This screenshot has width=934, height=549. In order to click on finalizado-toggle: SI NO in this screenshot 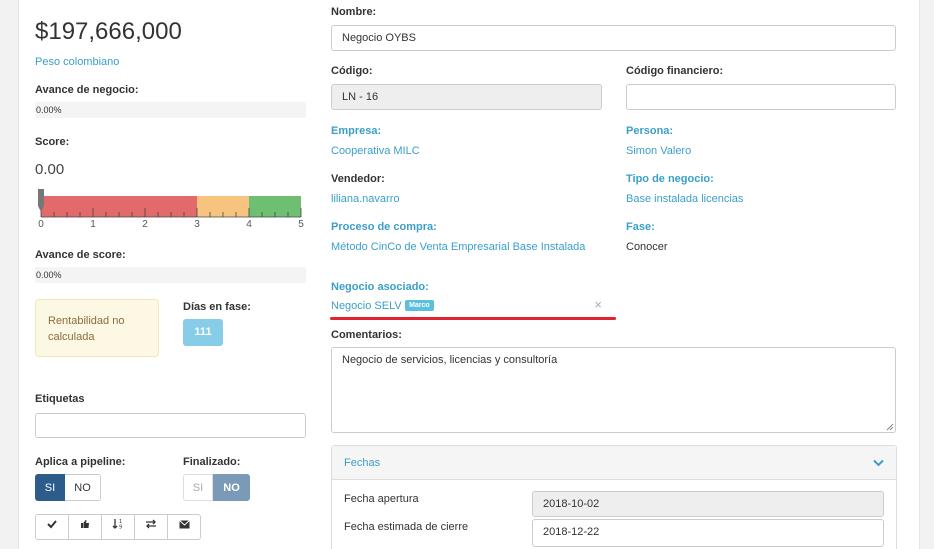, I will do `click(216, 487)`.